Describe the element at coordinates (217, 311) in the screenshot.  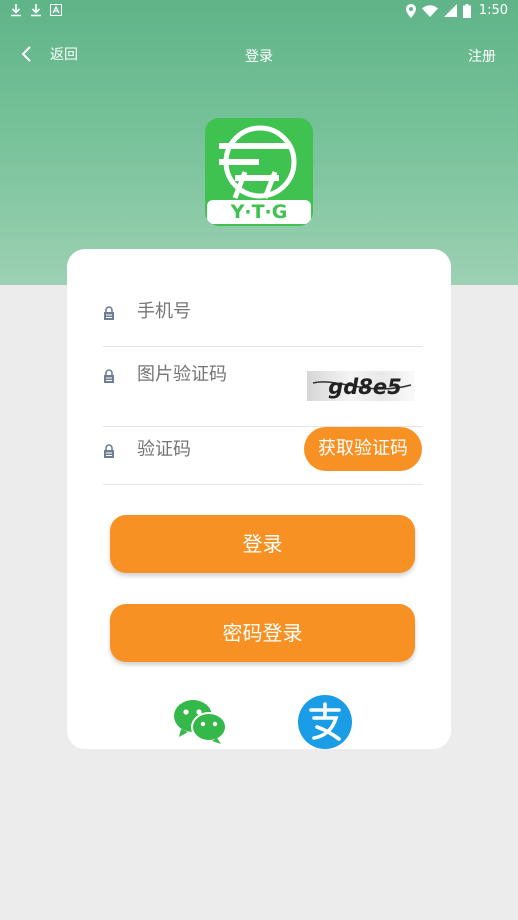
I see `phone-input` at that location.